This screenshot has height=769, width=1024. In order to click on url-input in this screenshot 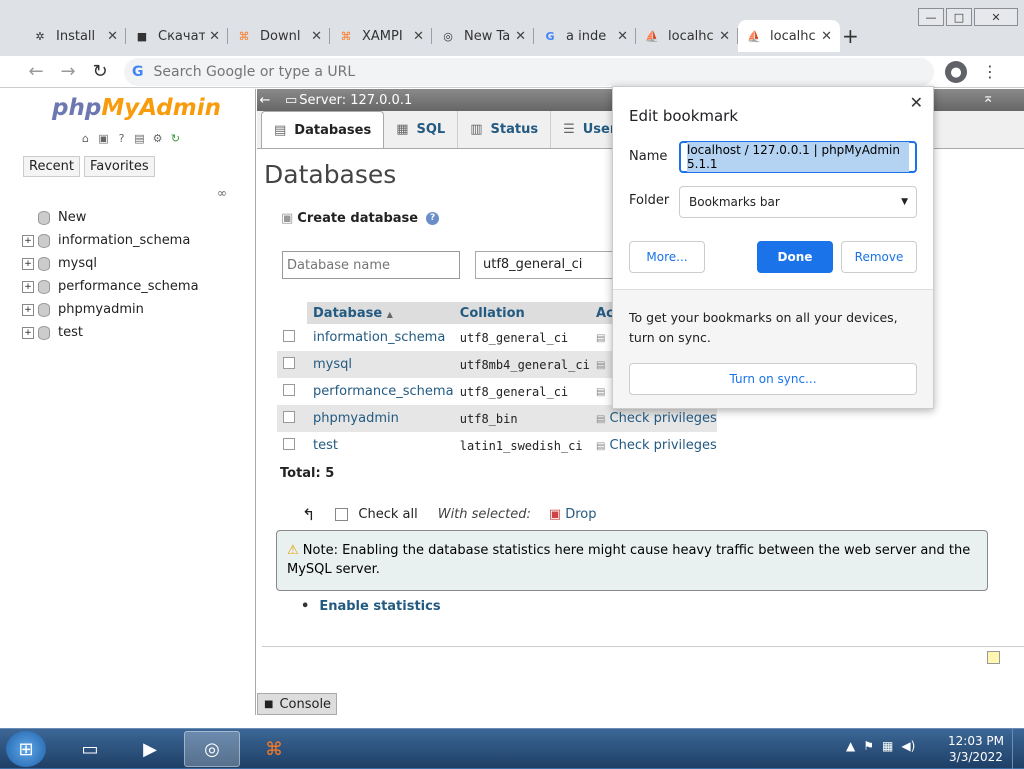, I will do `click(504, 72)`.